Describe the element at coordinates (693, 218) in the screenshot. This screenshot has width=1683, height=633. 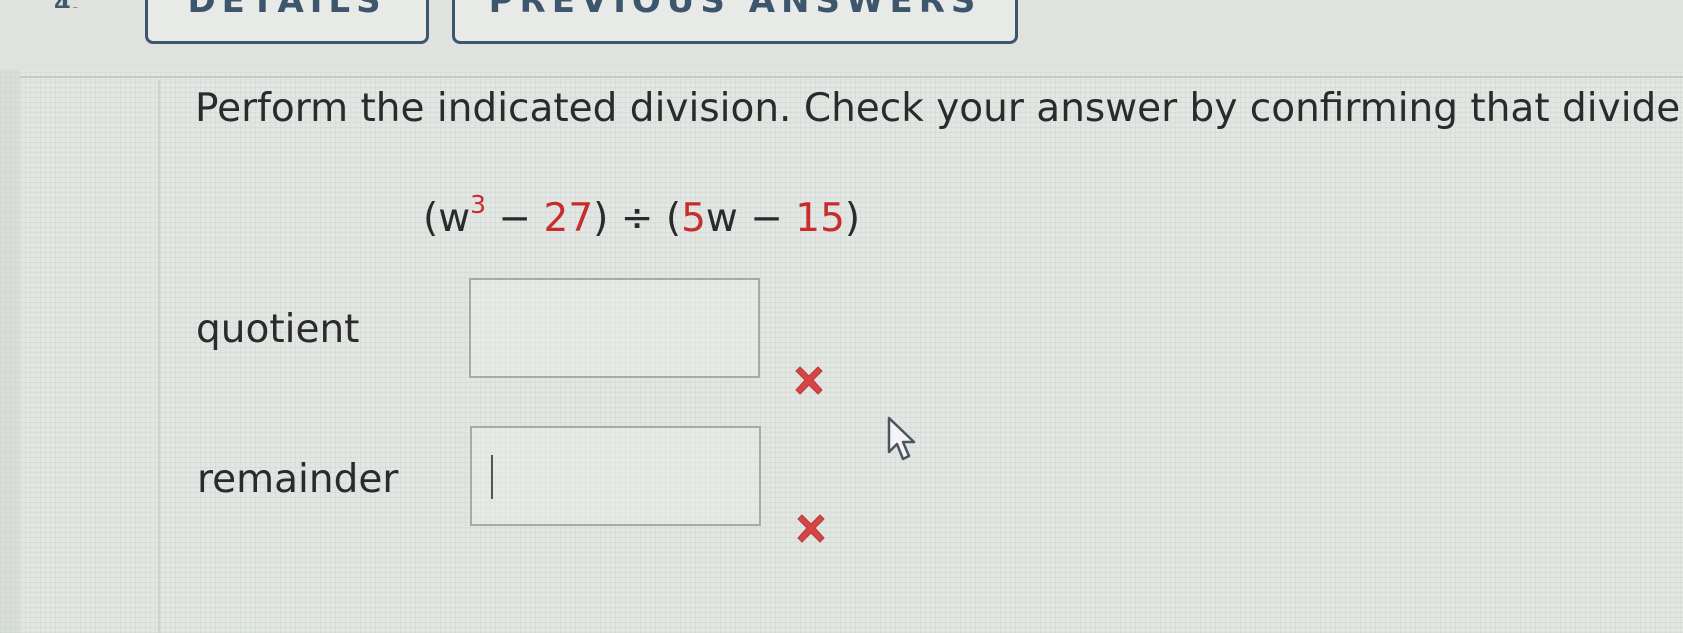
I see `equation-term-5: 5` at that location.